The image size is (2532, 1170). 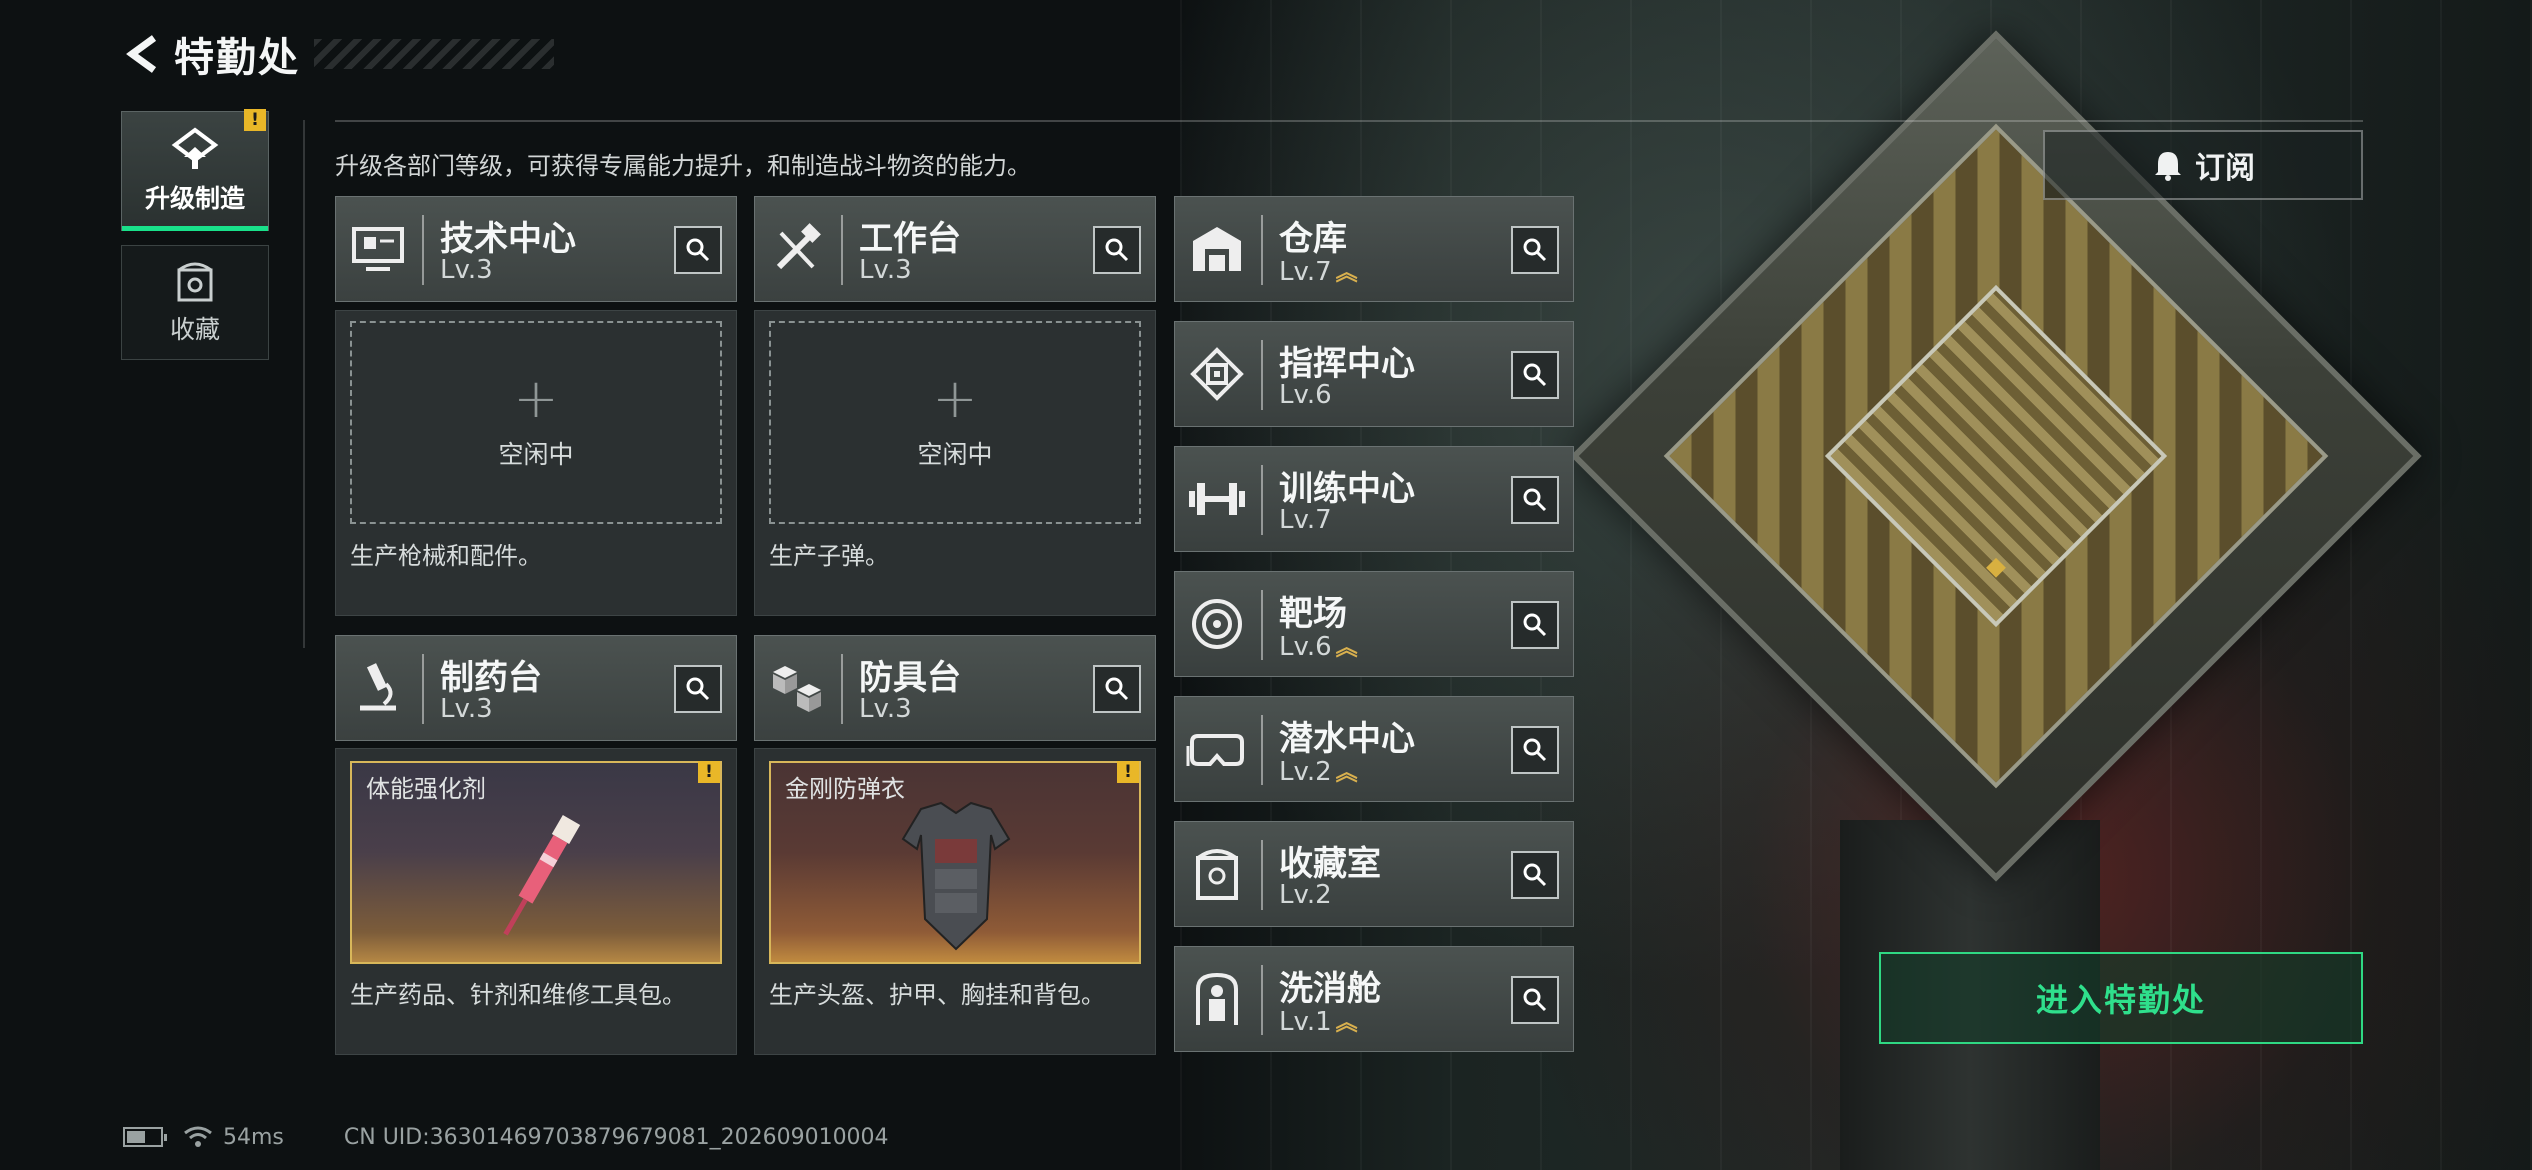 What do you see at coordinates (378, 249) in the screenshot?
I see `computer-icon` at bounding box center [378, 249].